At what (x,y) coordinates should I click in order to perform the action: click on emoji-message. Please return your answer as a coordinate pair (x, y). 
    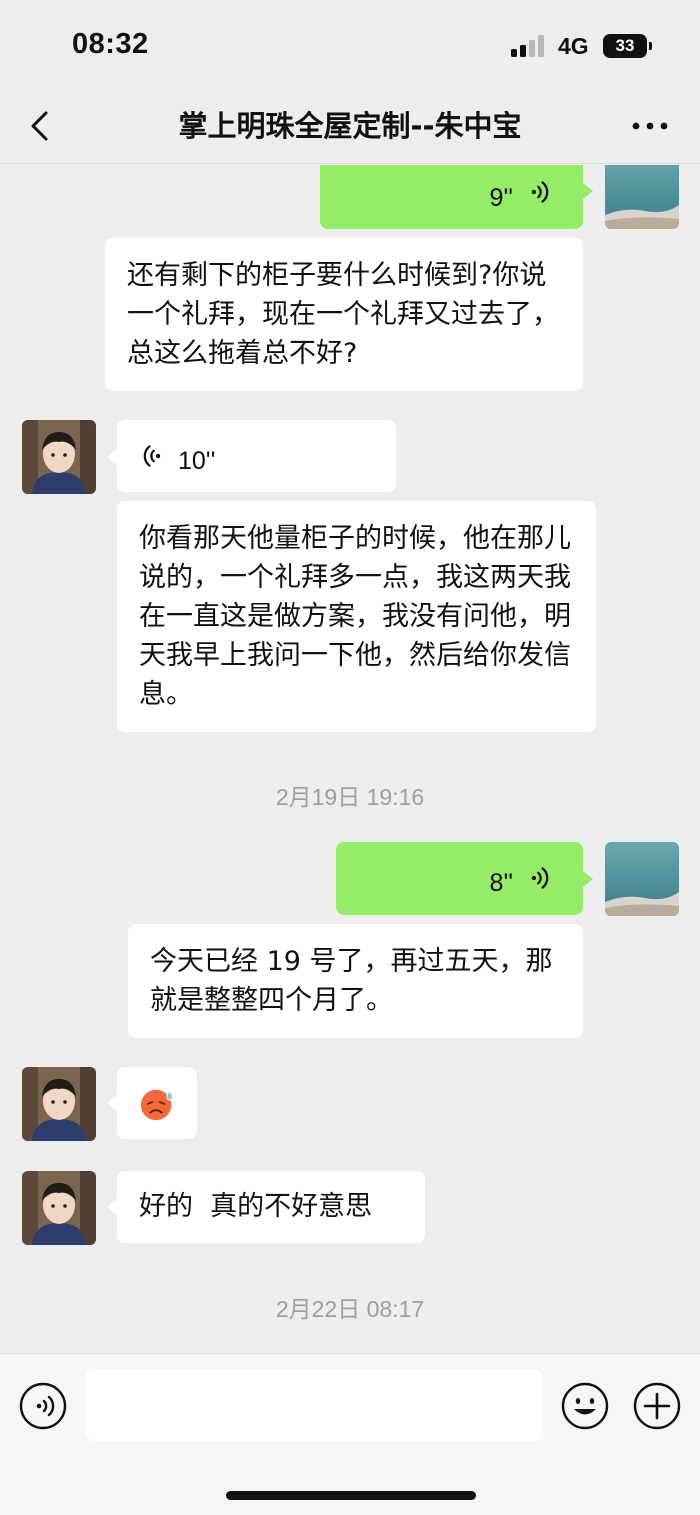
    Looking at the image, I should click on (157, 1103).